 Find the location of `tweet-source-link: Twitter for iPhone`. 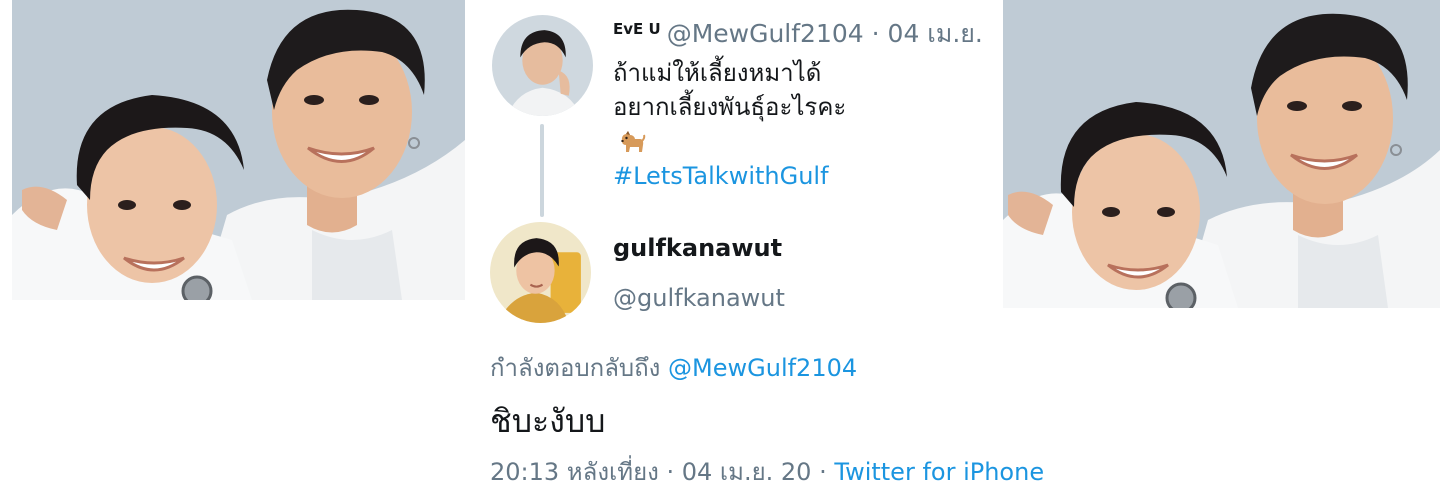

tweet-source-link: Twitter for iPhone is located at coordinates (939, 472).